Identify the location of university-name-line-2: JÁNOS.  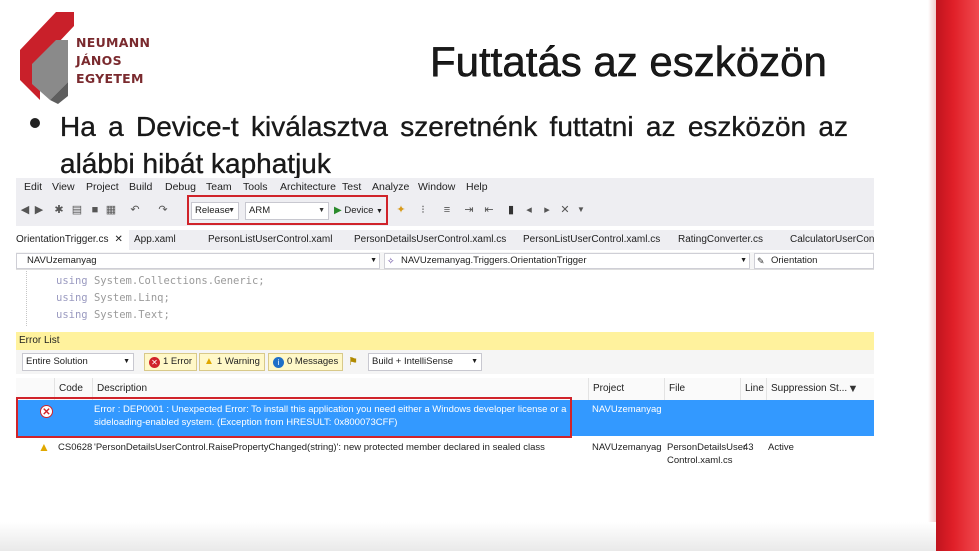
(99, 60).